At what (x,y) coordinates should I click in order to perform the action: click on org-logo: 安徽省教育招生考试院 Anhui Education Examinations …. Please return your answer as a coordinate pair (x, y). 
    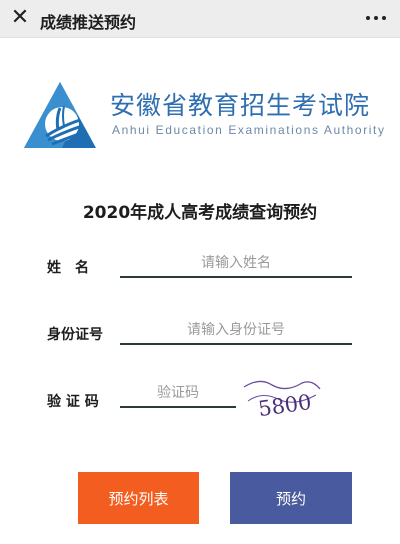
    Looking at the image, I should click on (207, 115).